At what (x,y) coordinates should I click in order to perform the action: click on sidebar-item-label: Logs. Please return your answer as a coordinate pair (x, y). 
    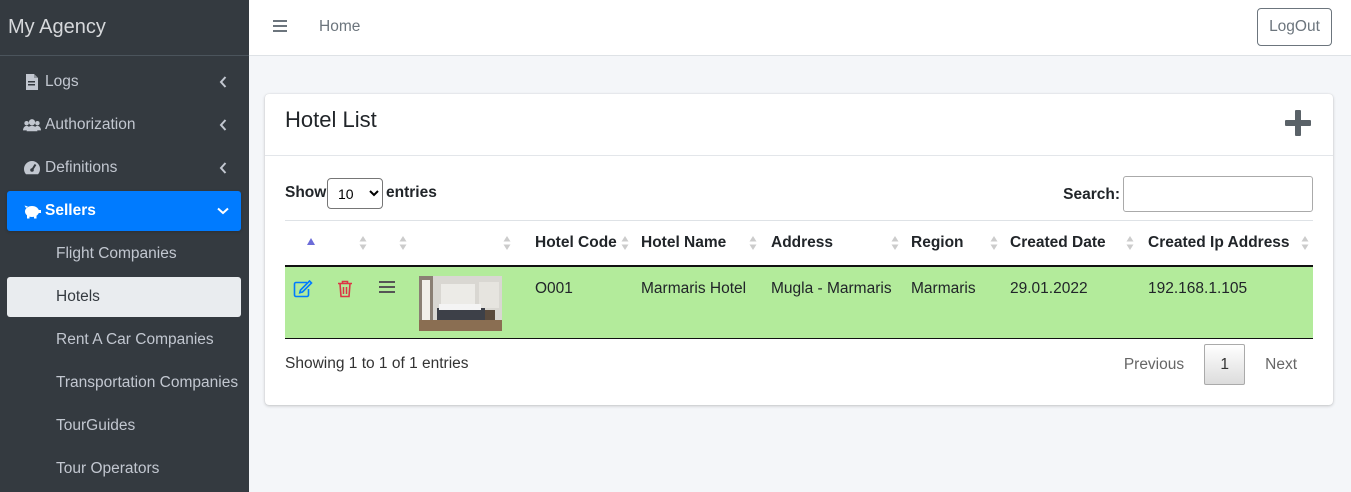
    Looking at the image, I should click on (62, 81).